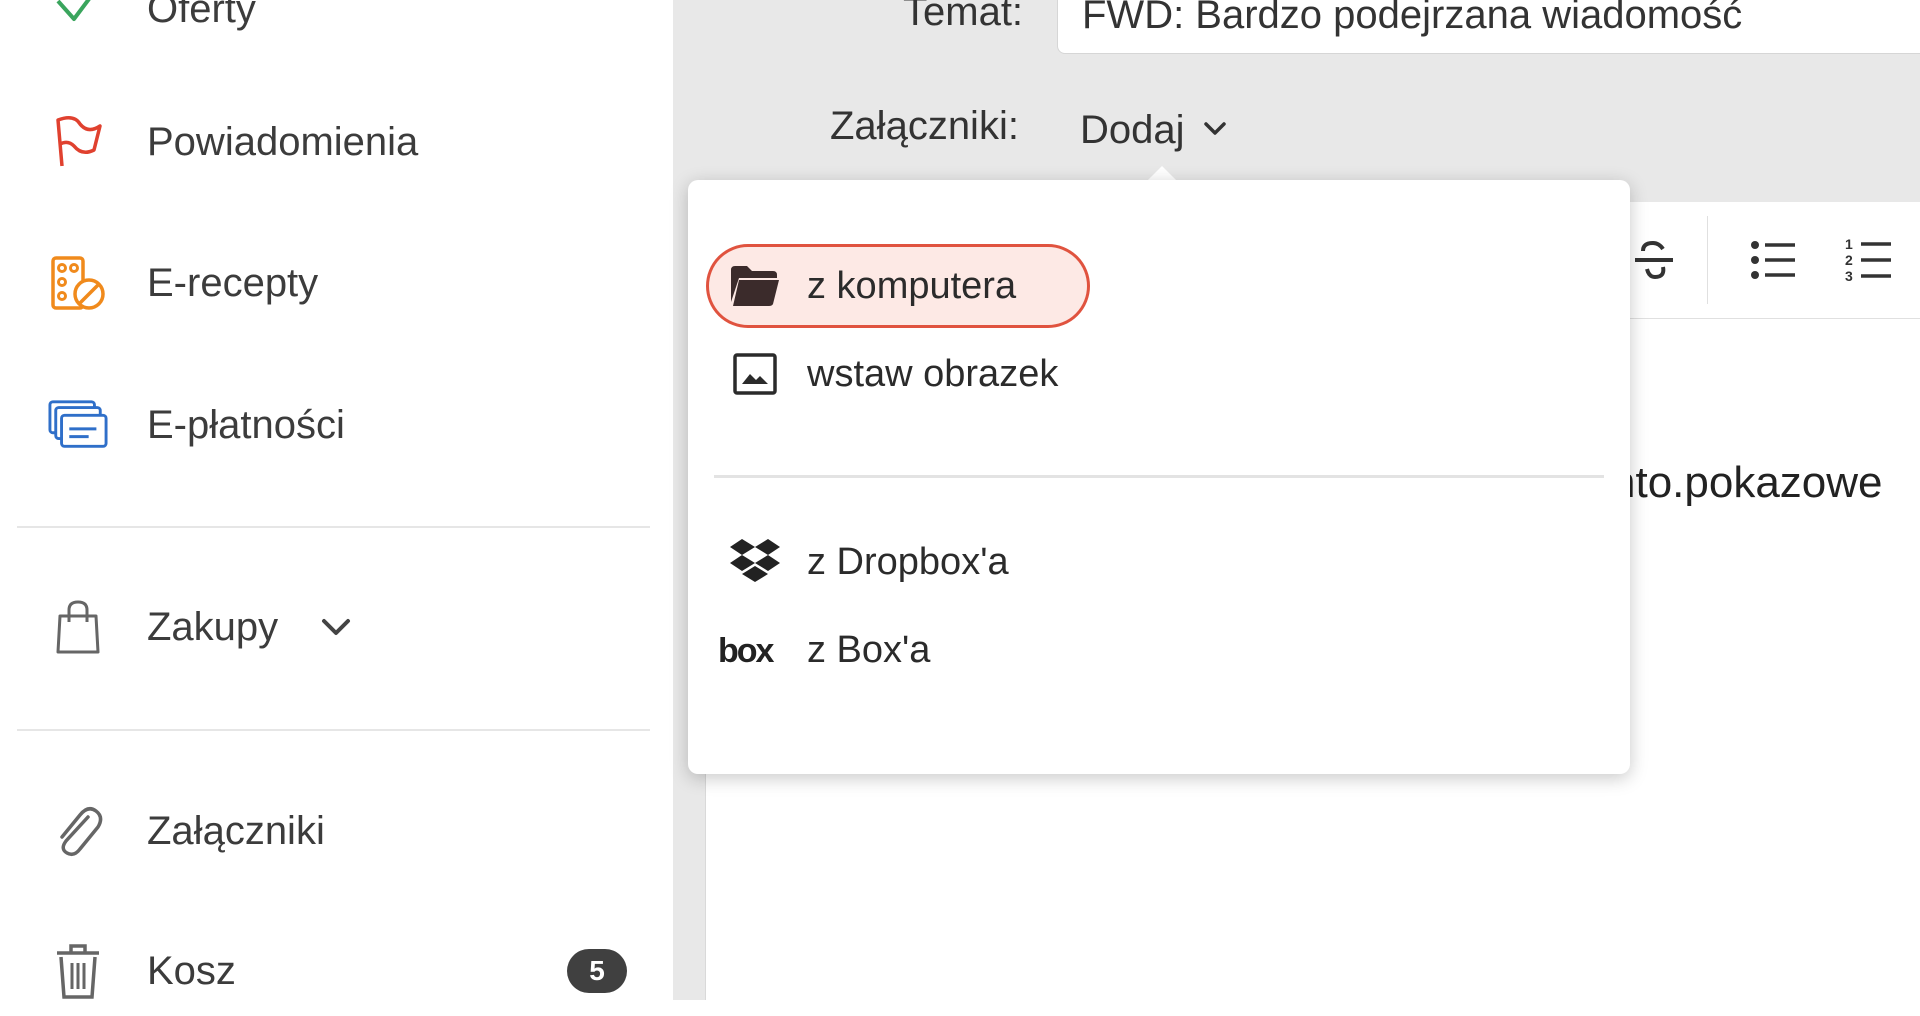 This screenshot has width=1920, height=1016. Describe the element at coordinates (755, 374) in the screenshot. I see `image-icon` at that location.